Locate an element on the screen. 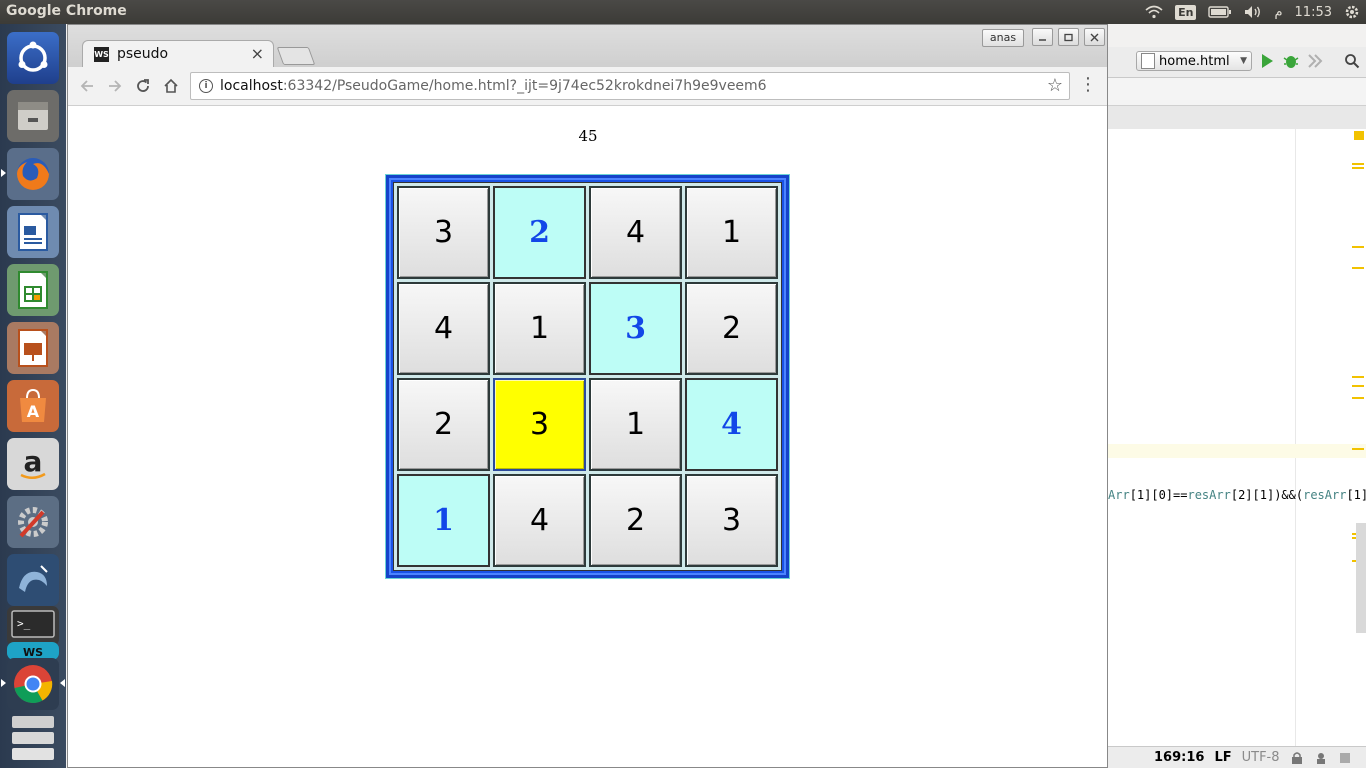 The height and width of the screenshot is (768, 1366). minimize-icon is located at coordinates (1042, 39).